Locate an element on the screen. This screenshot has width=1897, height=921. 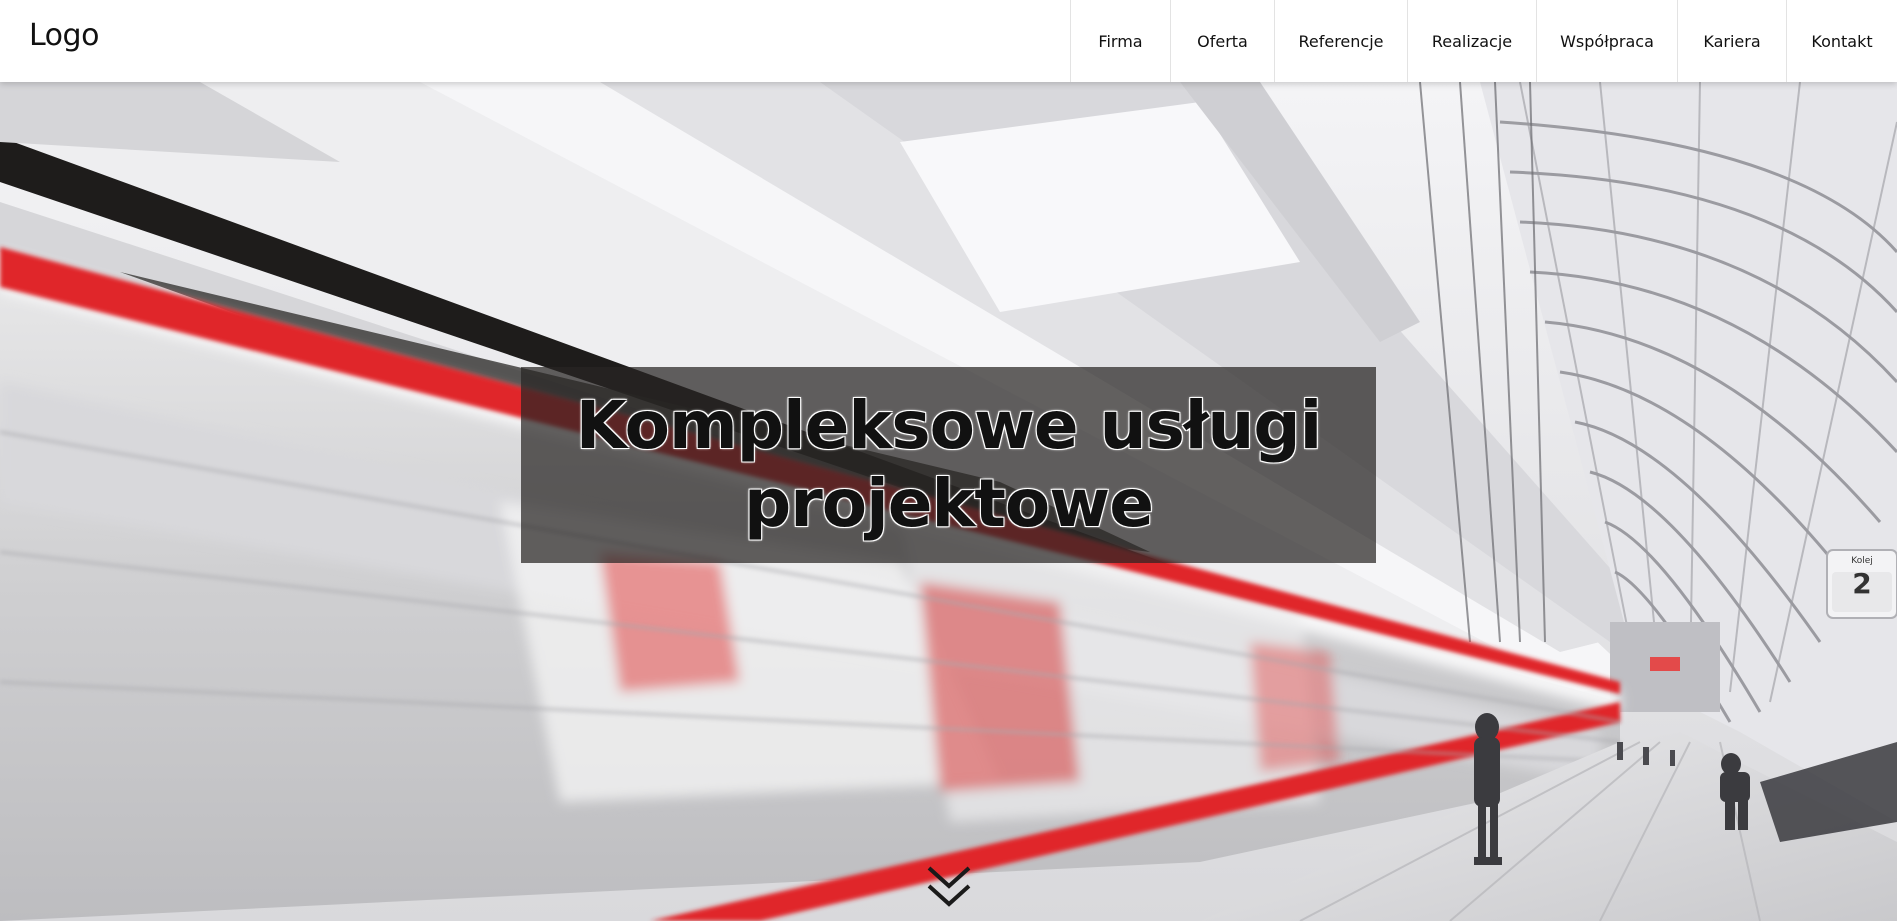
platform-sign-label: Kolej is located at coordinates (1862, 561).